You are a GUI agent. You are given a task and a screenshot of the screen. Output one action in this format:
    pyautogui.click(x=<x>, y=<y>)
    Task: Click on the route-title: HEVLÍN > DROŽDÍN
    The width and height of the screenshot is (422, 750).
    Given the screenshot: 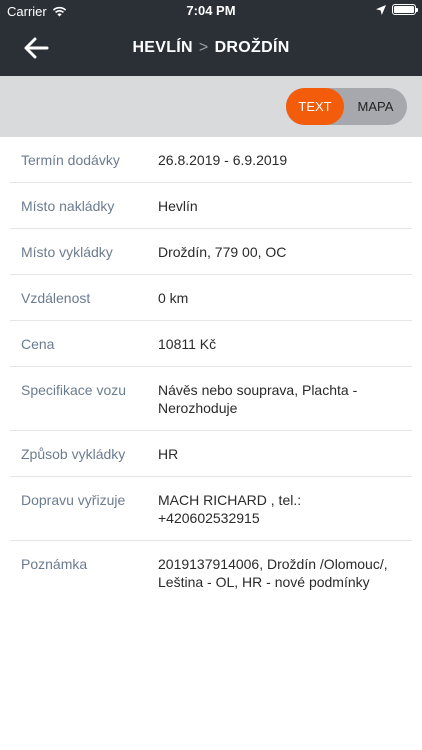 What is the action you would take?
    pyautogui.click(x=211, y=48)
    